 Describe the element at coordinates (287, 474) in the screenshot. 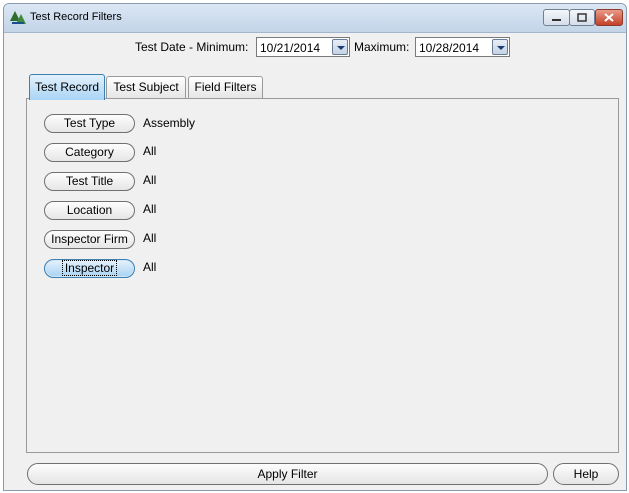

I see `apply-filter-button: Apply Filter` at that location.